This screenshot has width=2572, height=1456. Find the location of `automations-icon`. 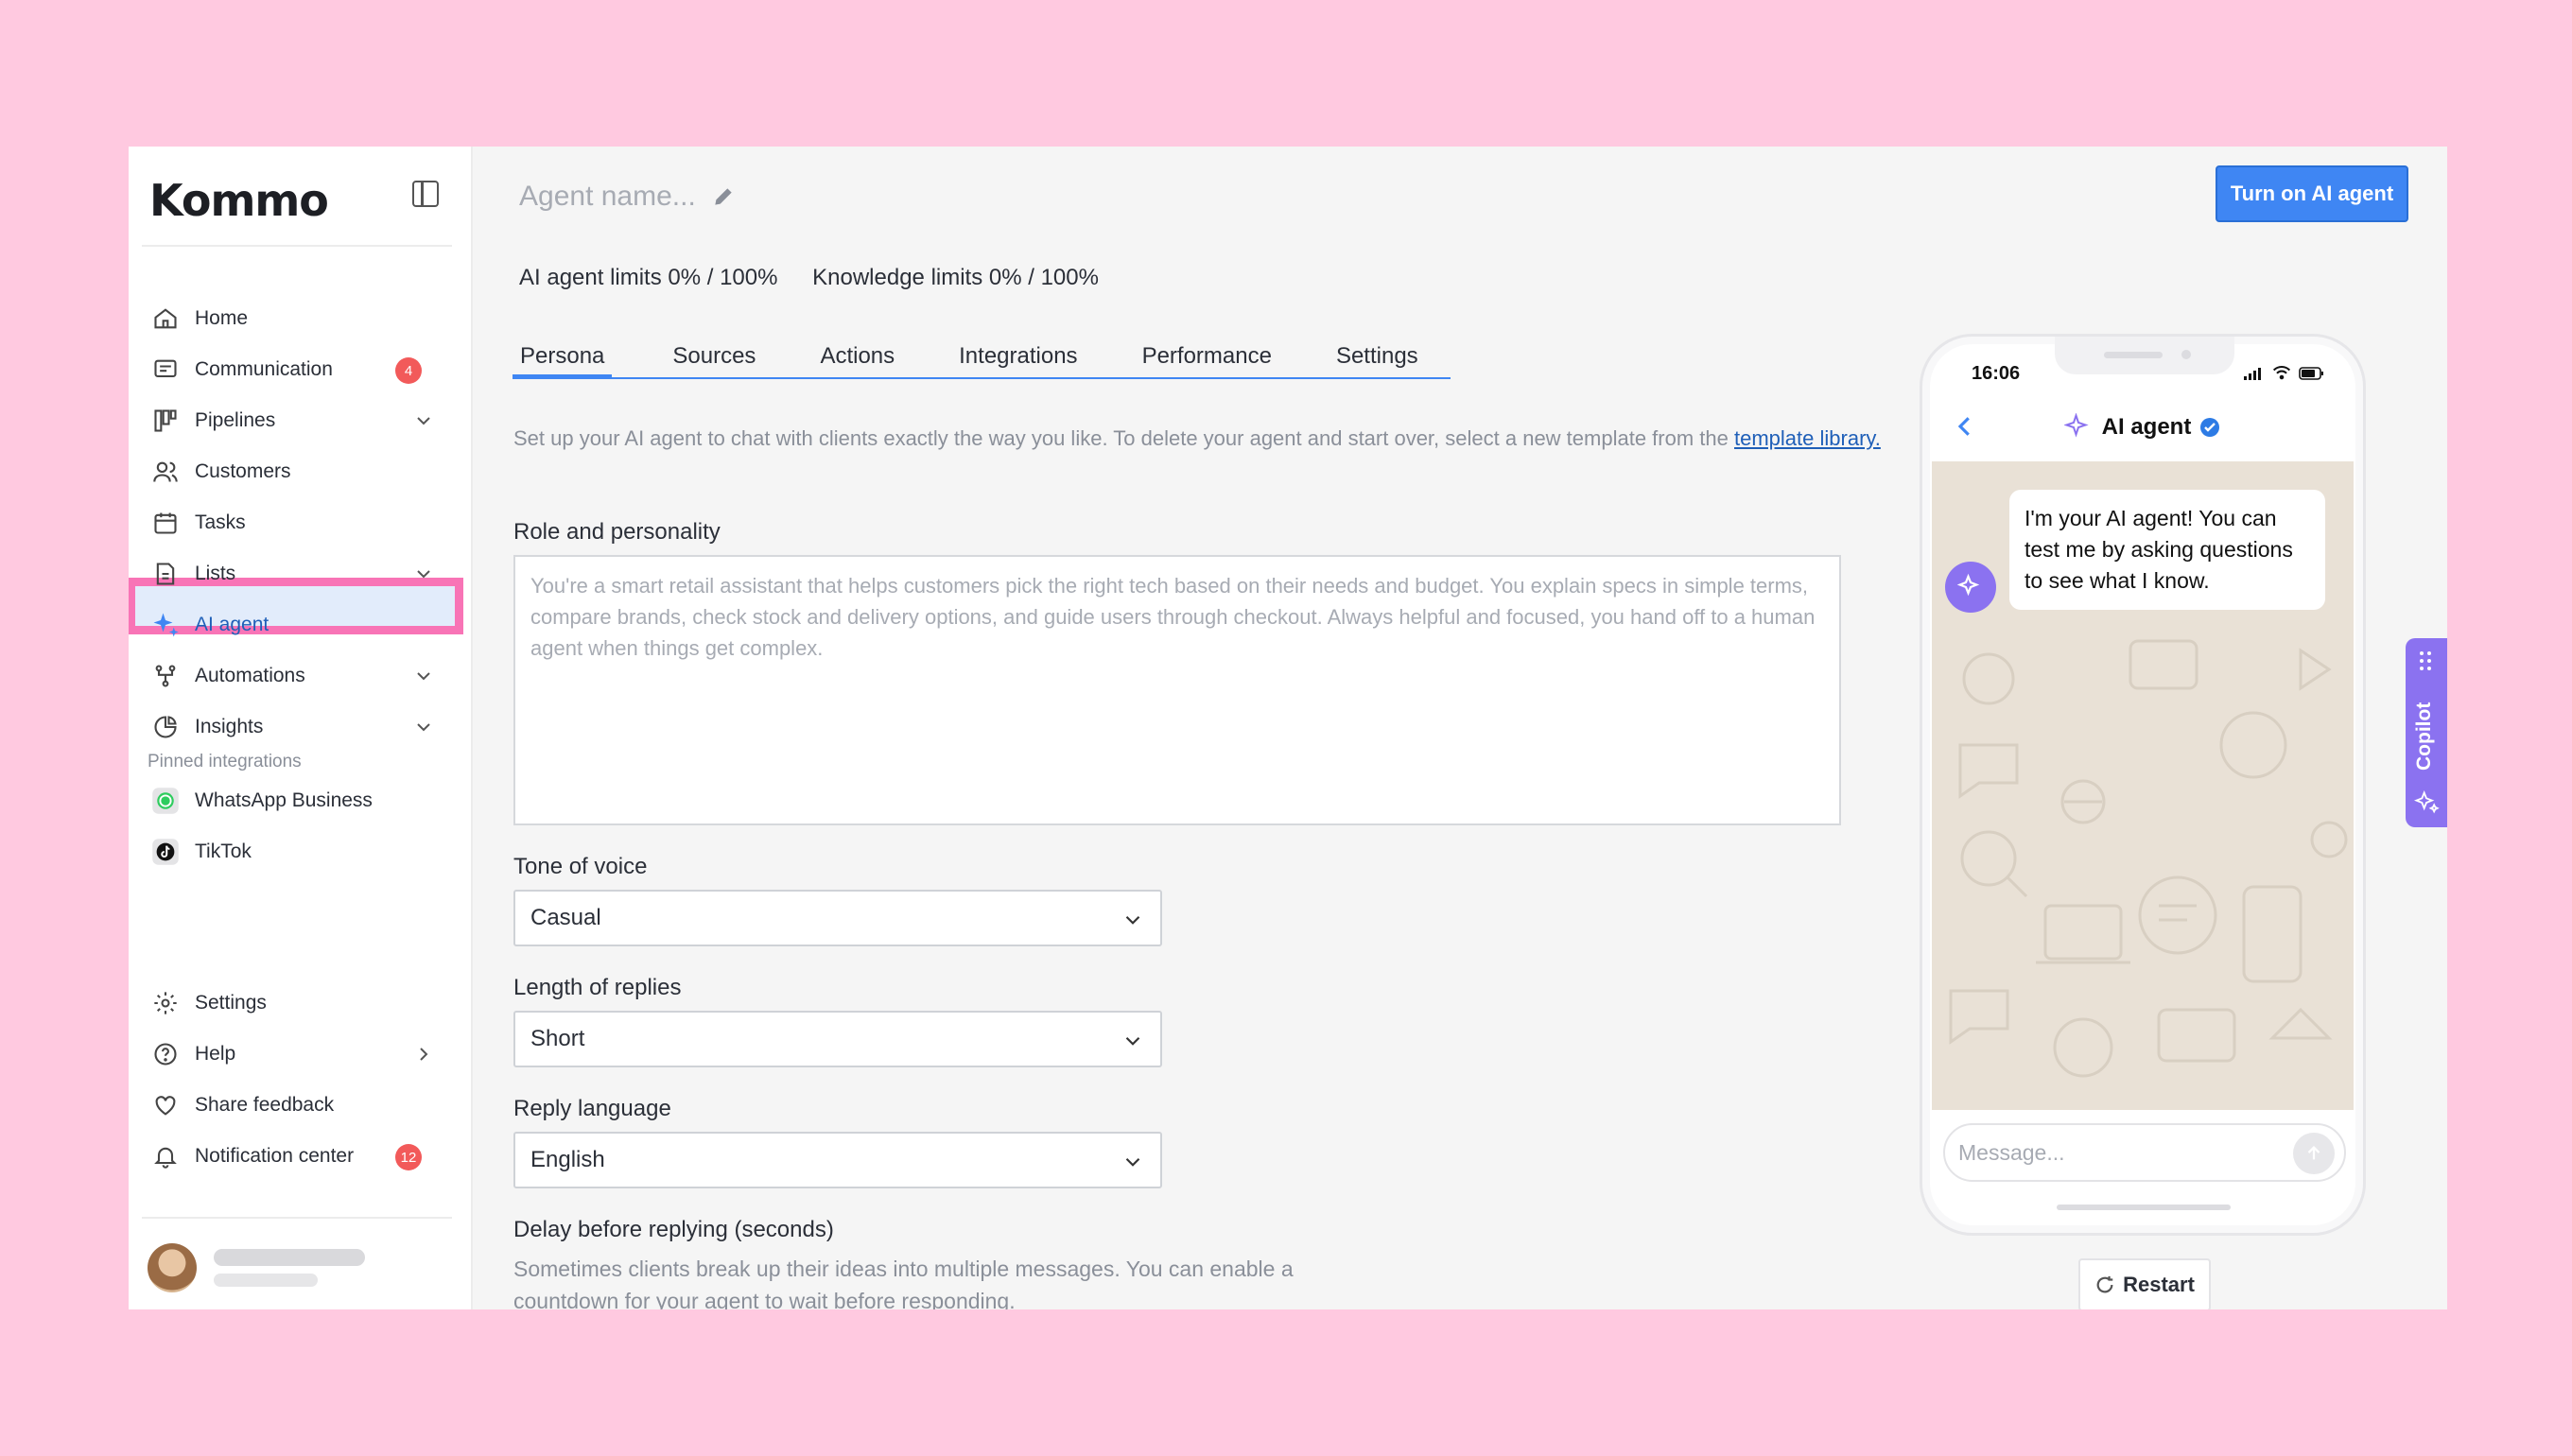

automations-icon is located at coordinates (165, 676).